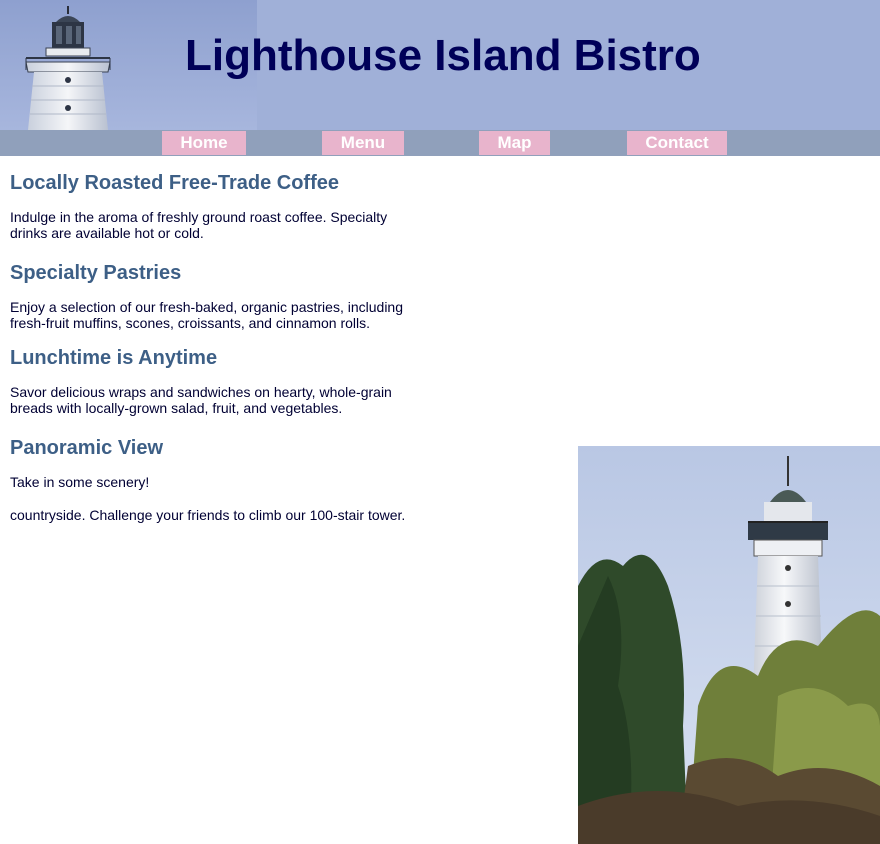 The height and width of the screenshot is (844, 880). I want to click on nav-contact-link: Contact, so click(677, 143).